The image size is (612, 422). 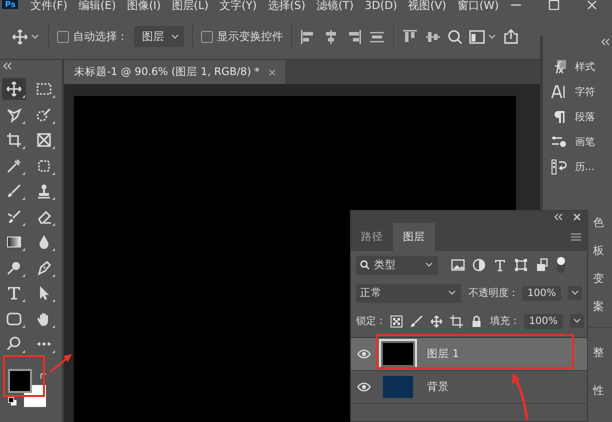 What do you see at coordinates (250, 36) in the screenshot?
I see `transform-controls-label: 显示变换控件` at bounding box center [250, 36].